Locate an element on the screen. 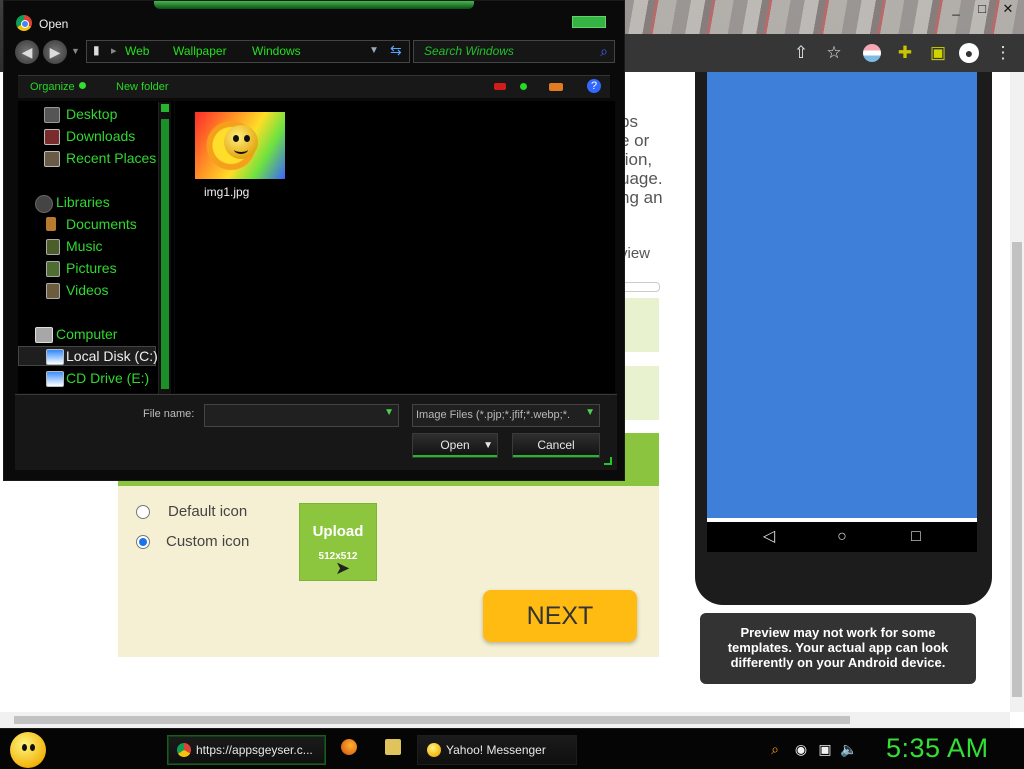  downloads-folder-icon is located at coordinates (52, 137).